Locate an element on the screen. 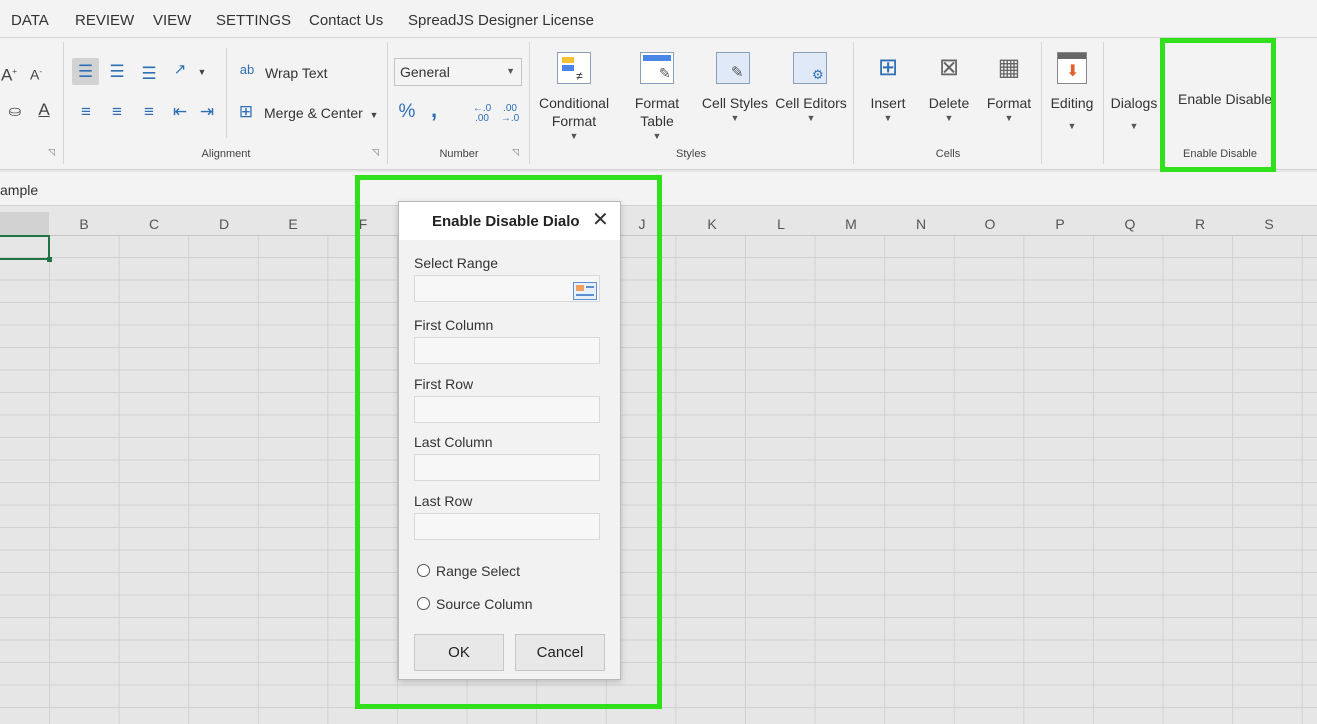 The height and width of the screenshot is (724, 1317). column-header: J is located at coordinates (642, 224).